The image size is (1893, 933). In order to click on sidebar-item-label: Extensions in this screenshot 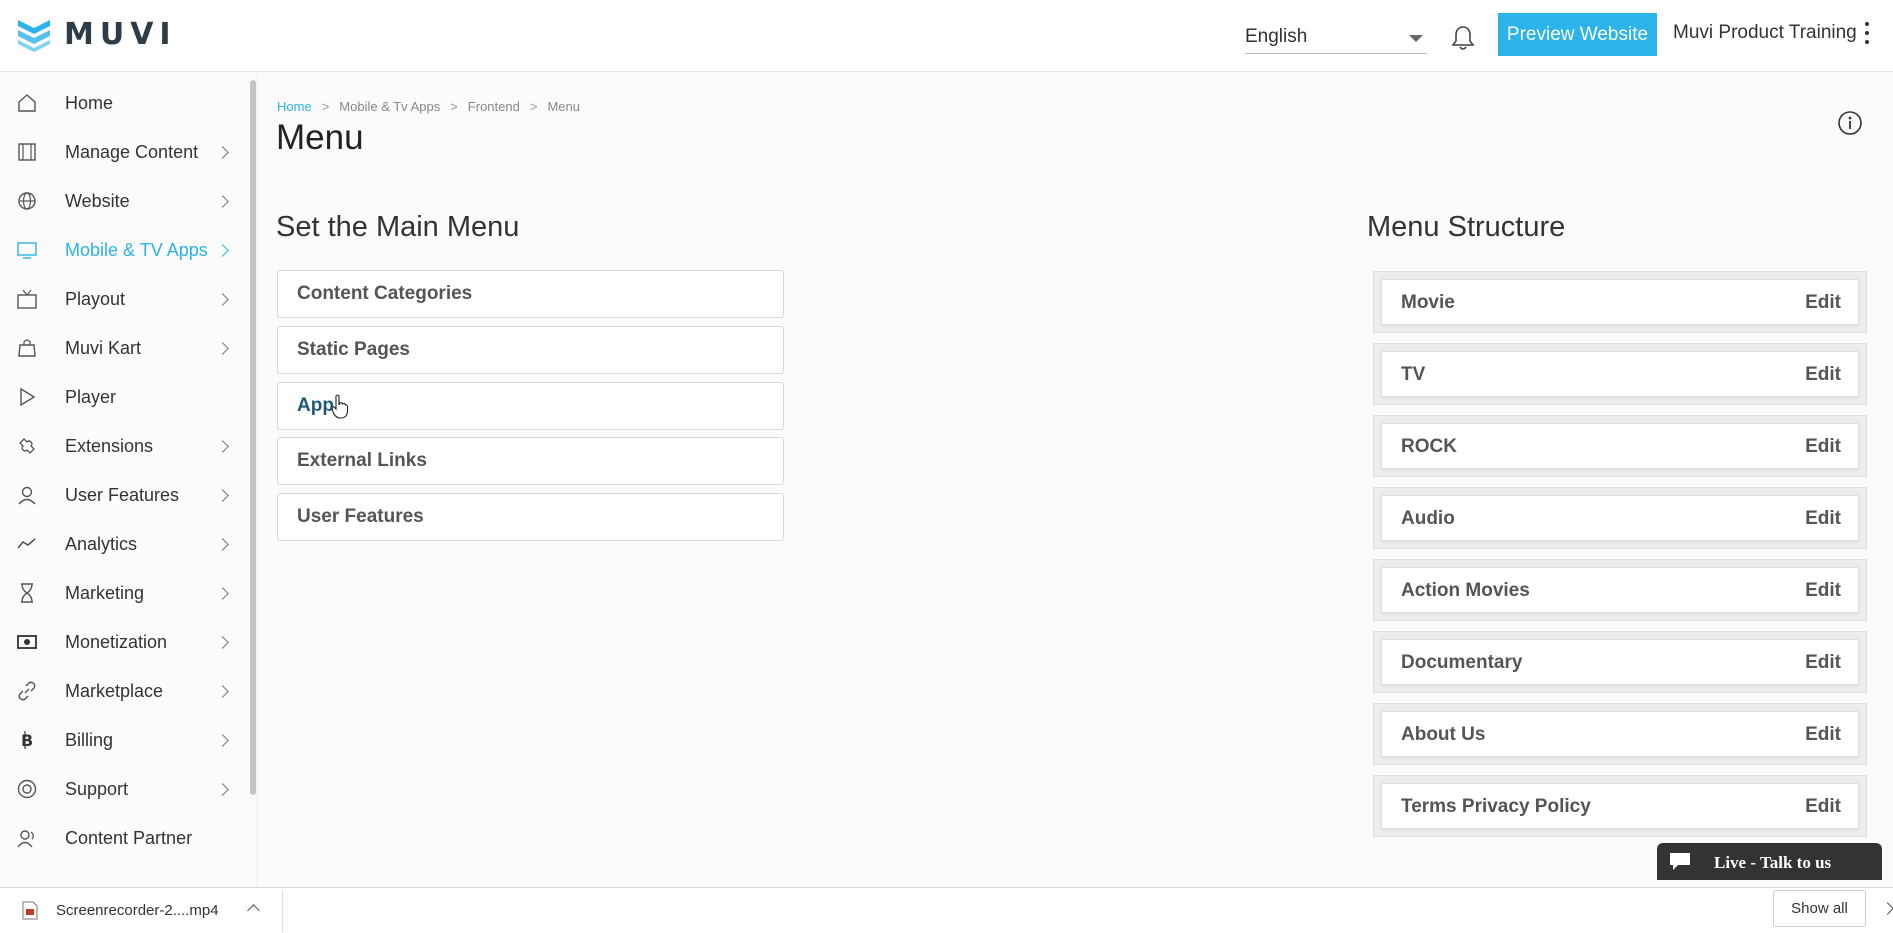, I will do `click(109, 445)`.